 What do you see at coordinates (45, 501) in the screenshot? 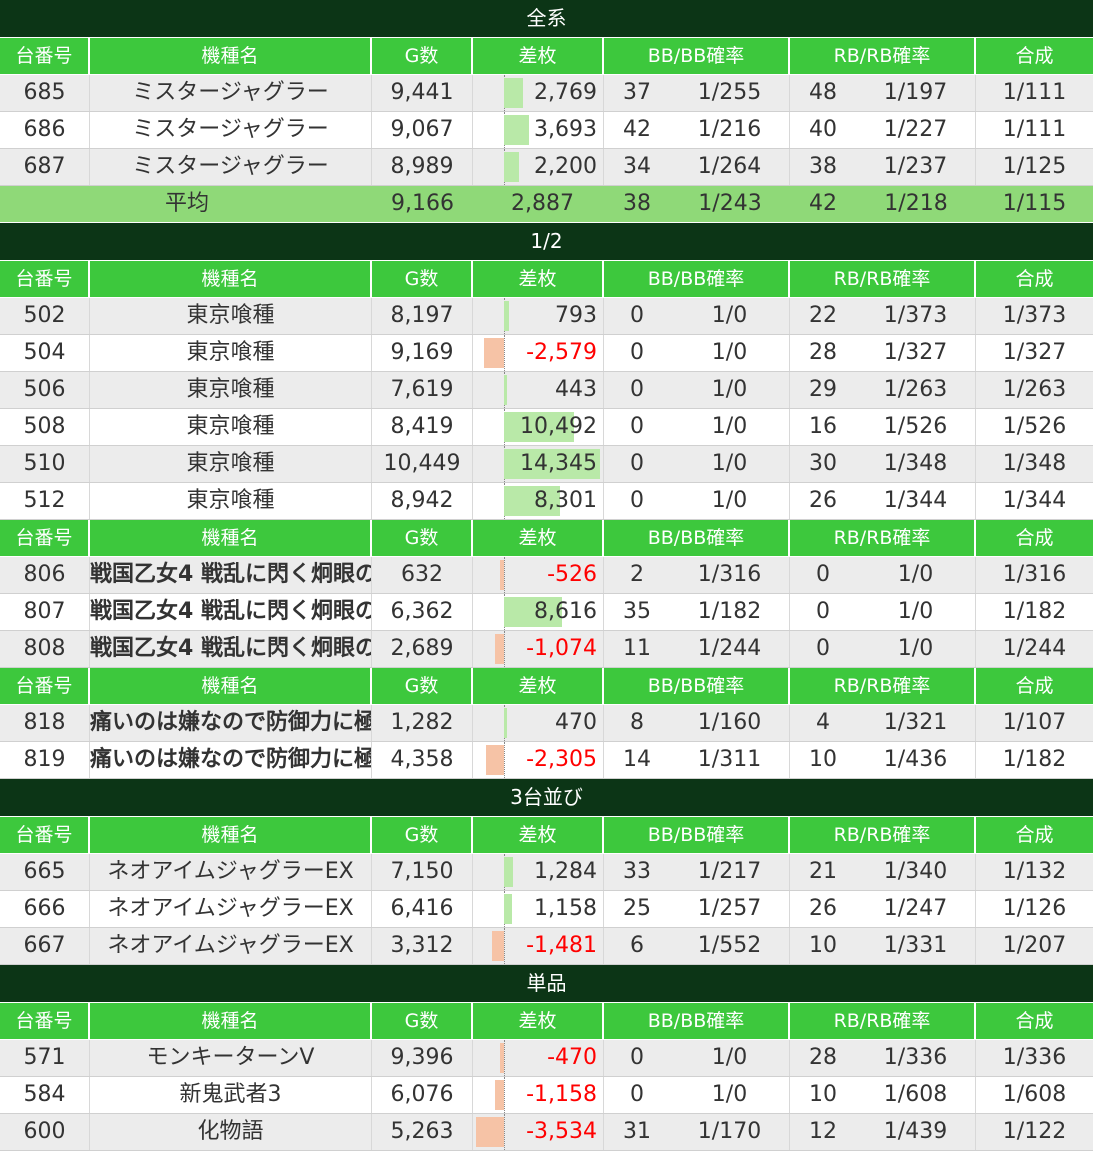
I see `machine-number: 512` at bounding box center [45, 501].